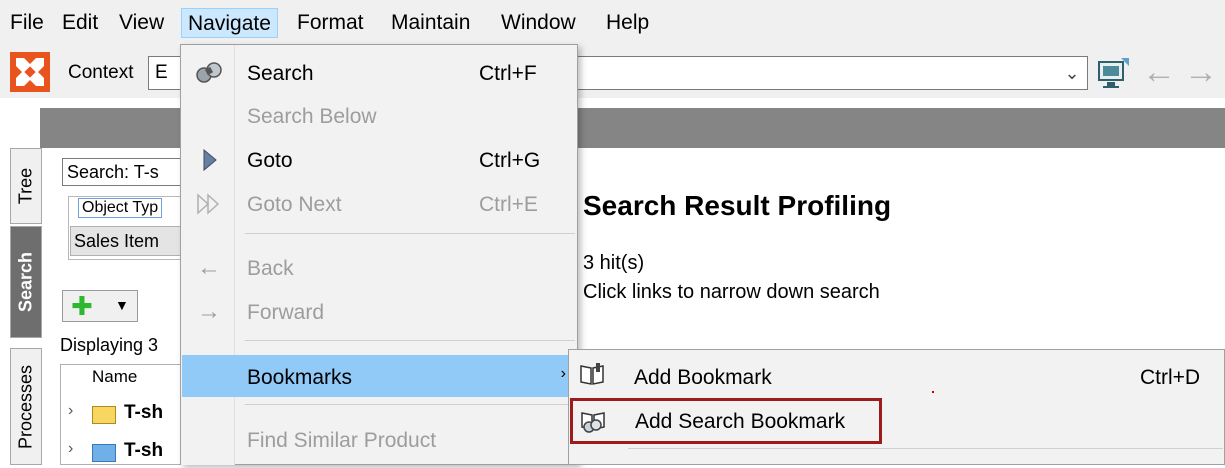  I want to click on menu-file: File, so click(27, 23).